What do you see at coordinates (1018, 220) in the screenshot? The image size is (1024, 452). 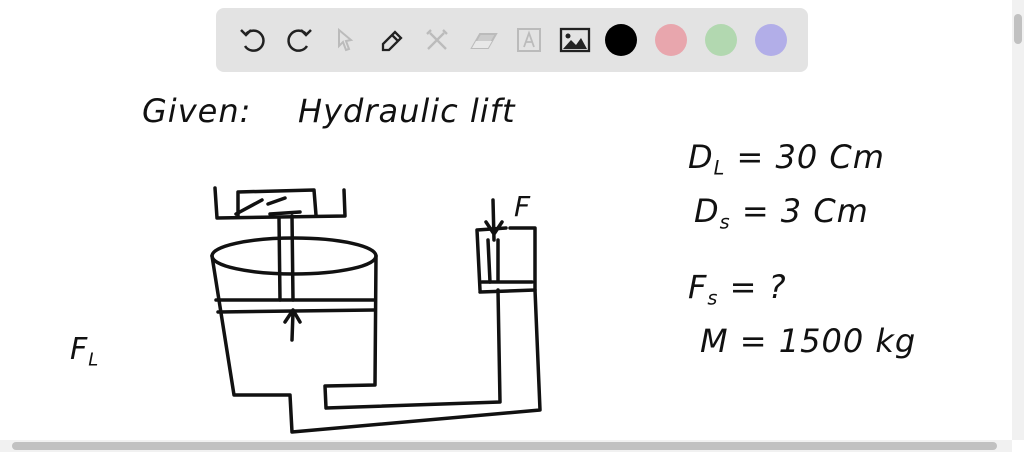 I see `vertical-scrollbar` at bounding box center [1018, 220].